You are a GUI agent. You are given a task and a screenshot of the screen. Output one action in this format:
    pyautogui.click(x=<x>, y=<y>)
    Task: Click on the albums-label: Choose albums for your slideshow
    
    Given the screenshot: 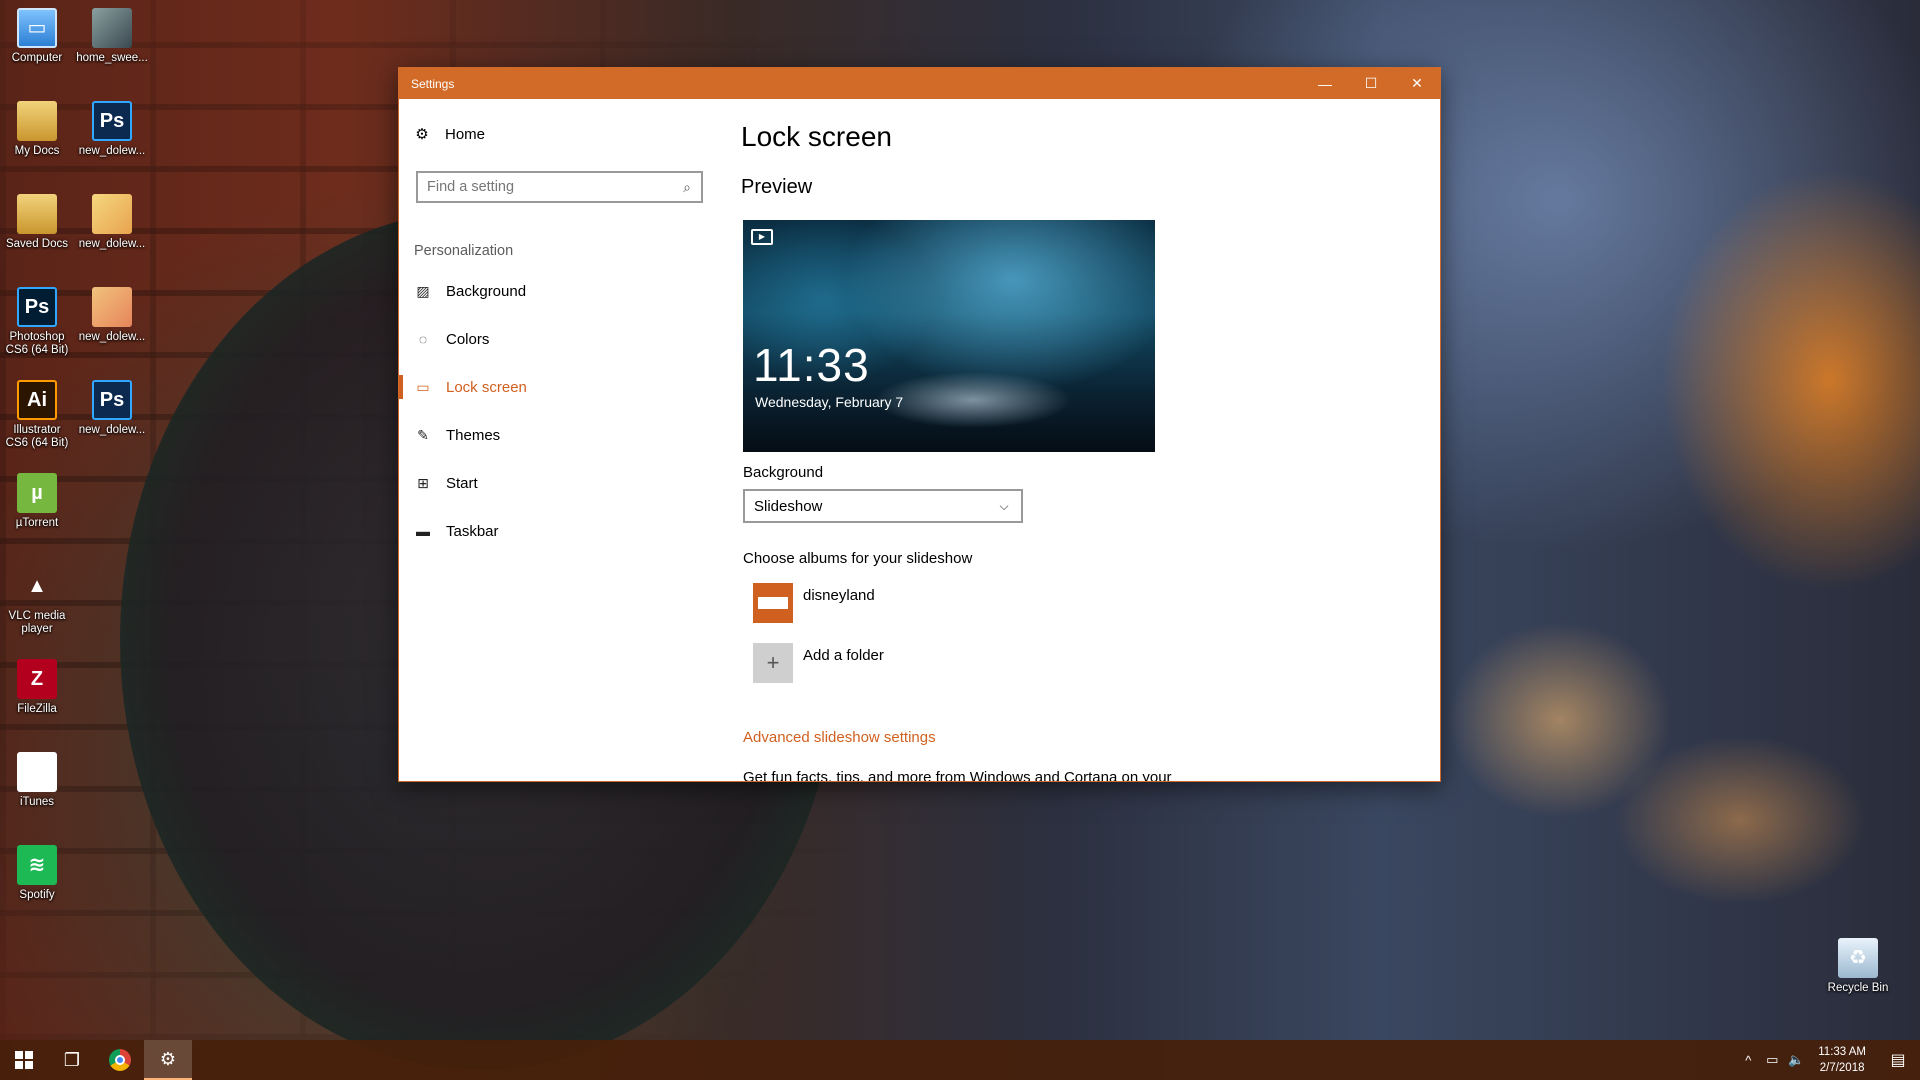 What is the action you would take?
    pyautogui.click(x=858, y=558)
    